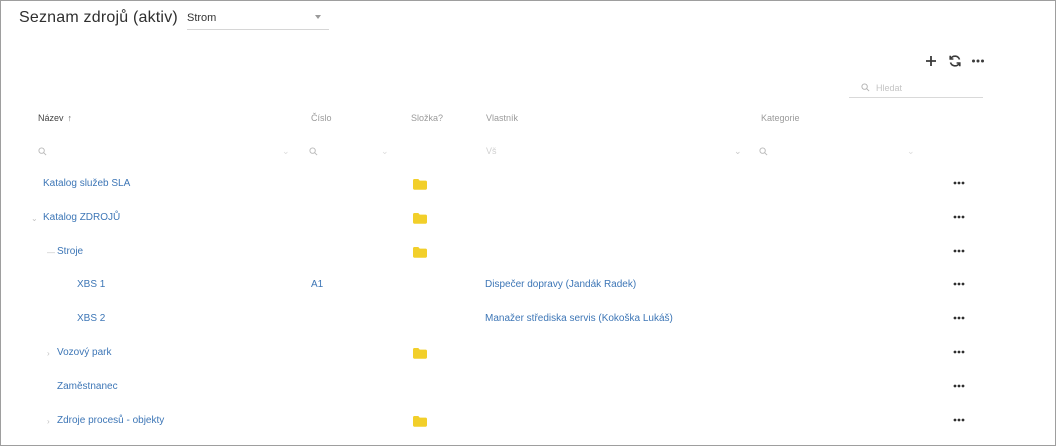 The width and height of the screenshot is (1056, 446). Describe the element at coordinates (529, 353) in the screenshot. I see `table-row: › Vozový park` at that location.